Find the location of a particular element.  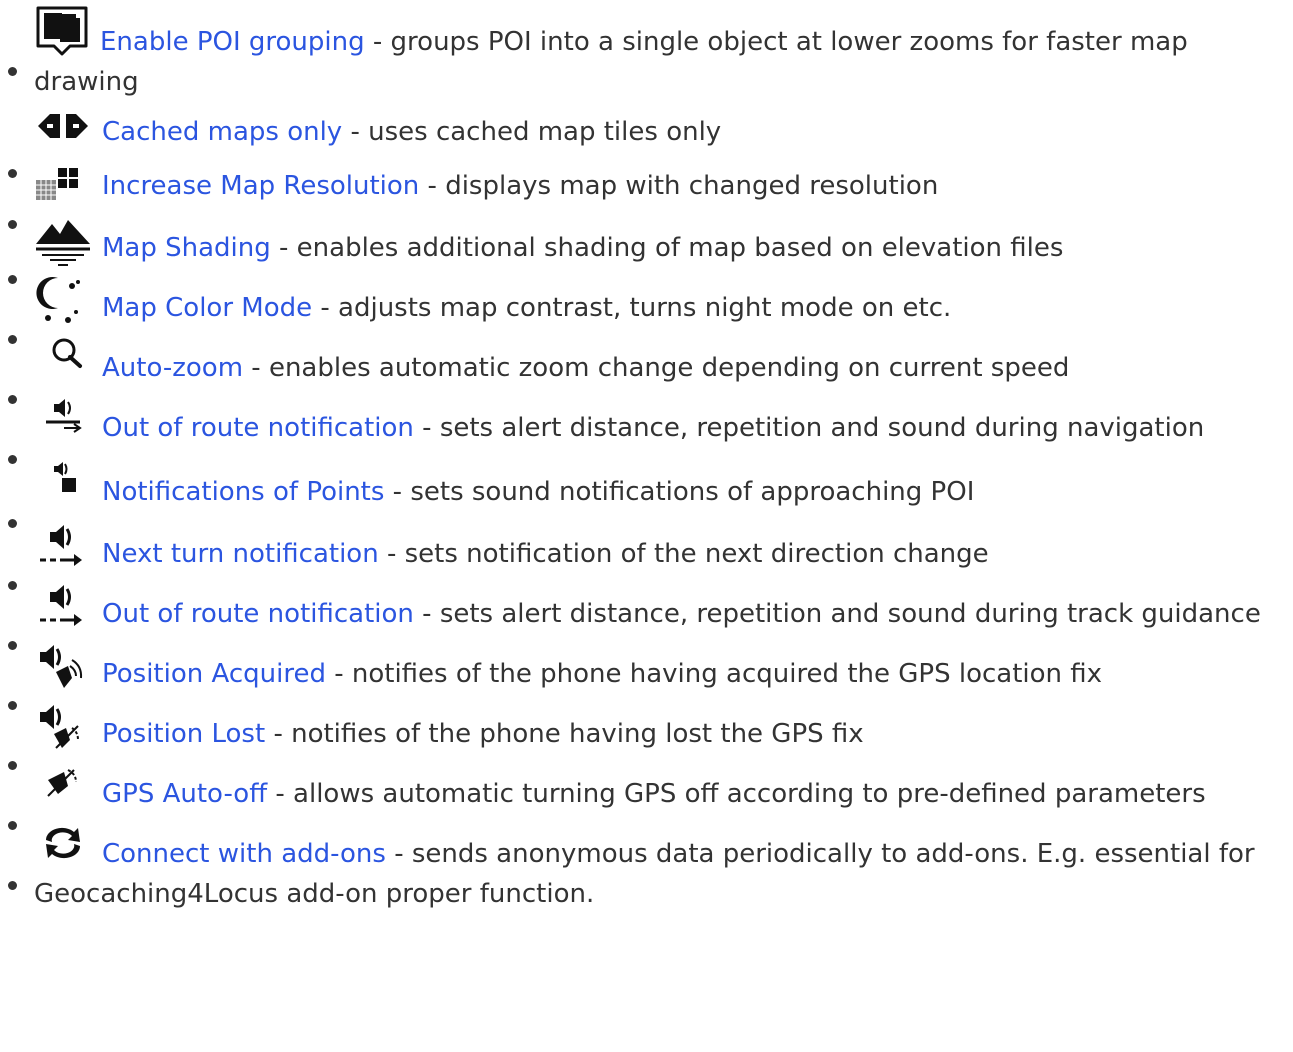

link-position-acquired: Position Acquired is located at coordinates (214, 674).